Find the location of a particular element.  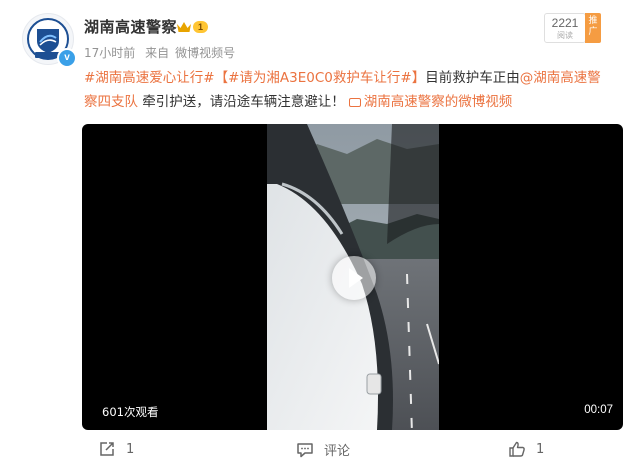

play-icon is located at coordinates (354, 278).